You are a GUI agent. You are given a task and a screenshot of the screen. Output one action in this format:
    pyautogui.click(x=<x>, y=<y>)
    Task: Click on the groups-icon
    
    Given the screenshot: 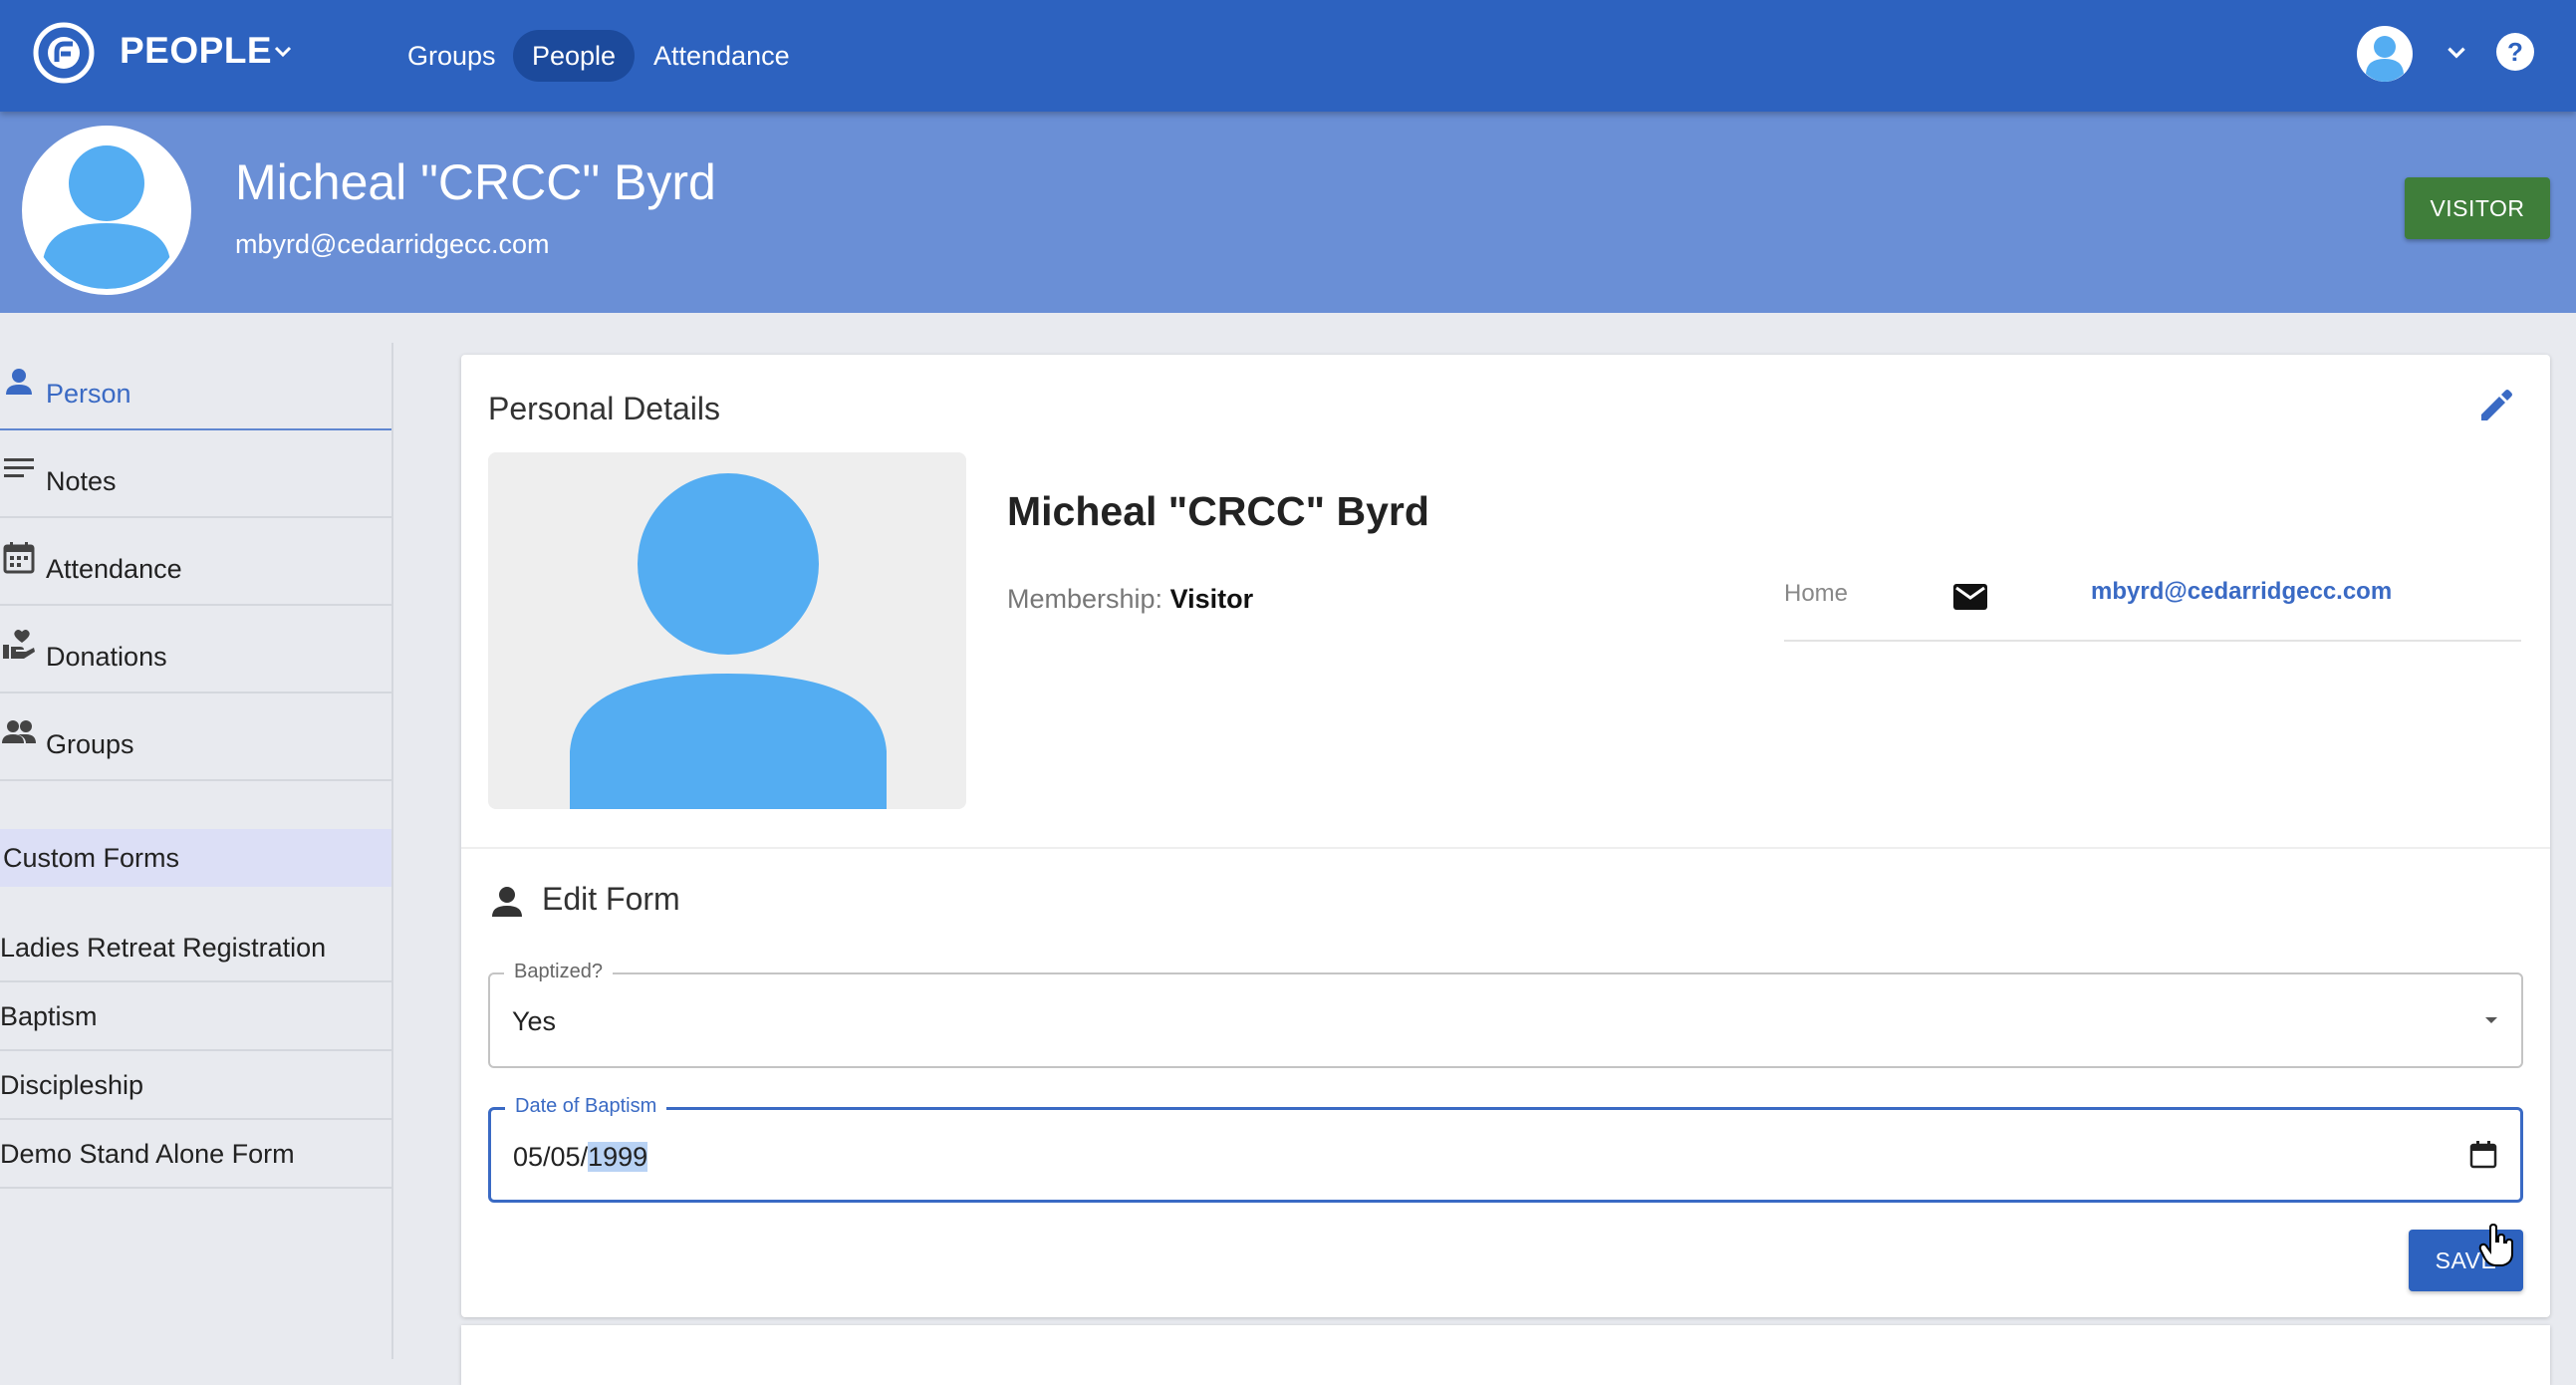 What is the action you would take?
    pyautogui.click(x=19, y=732)
    